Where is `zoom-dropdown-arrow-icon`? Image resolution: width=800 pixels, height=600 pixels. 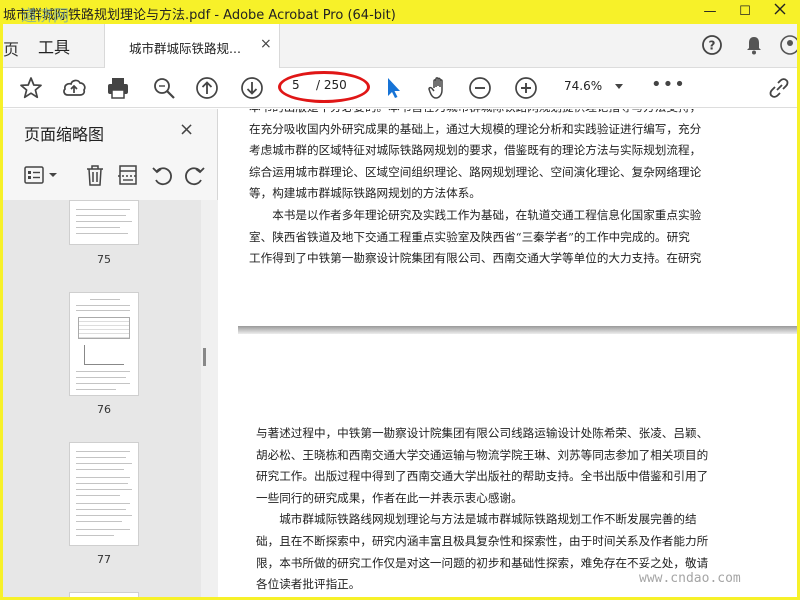
zoom-dropdown-arrow-icon is located at coordinates (619, 86).